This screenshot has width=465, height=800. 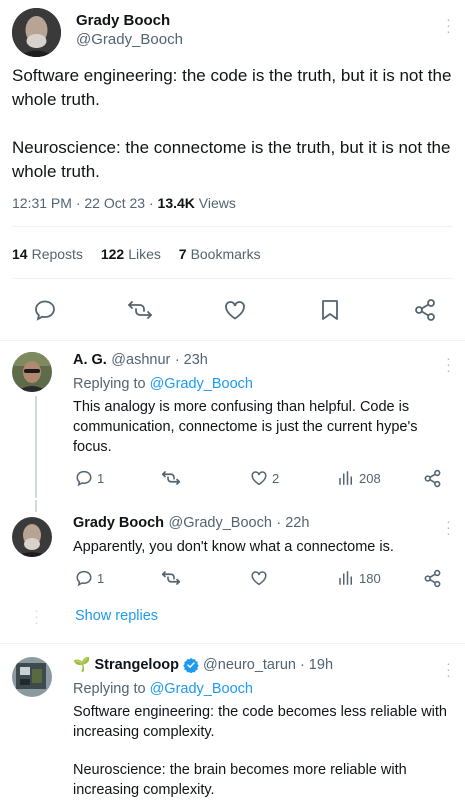 What do you see at coordinates (249, 665) in the screenshot?
I see `reply-author-handle: @neuro_tarun` at bounding box center [249, 665].